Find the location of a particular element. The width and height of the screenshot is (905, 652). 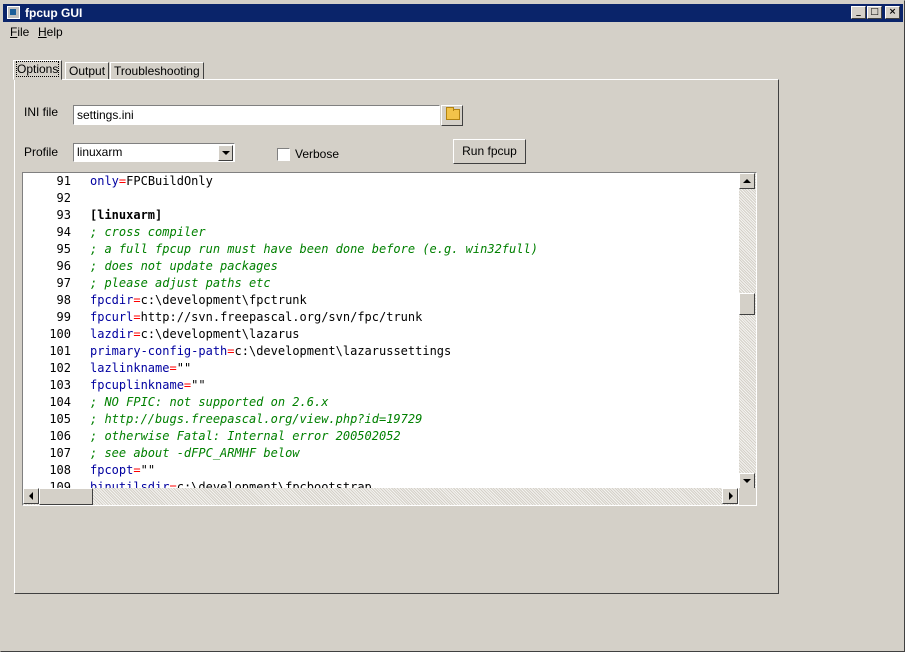

minimize-icon: _ is located at coordinates (858, 12).